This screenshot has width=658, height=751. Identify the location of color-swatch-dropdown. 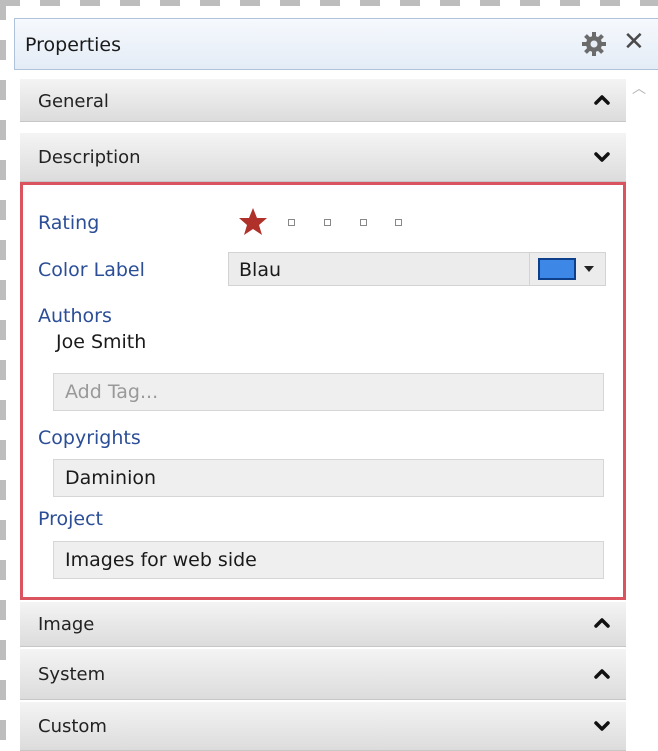
(567, 269).